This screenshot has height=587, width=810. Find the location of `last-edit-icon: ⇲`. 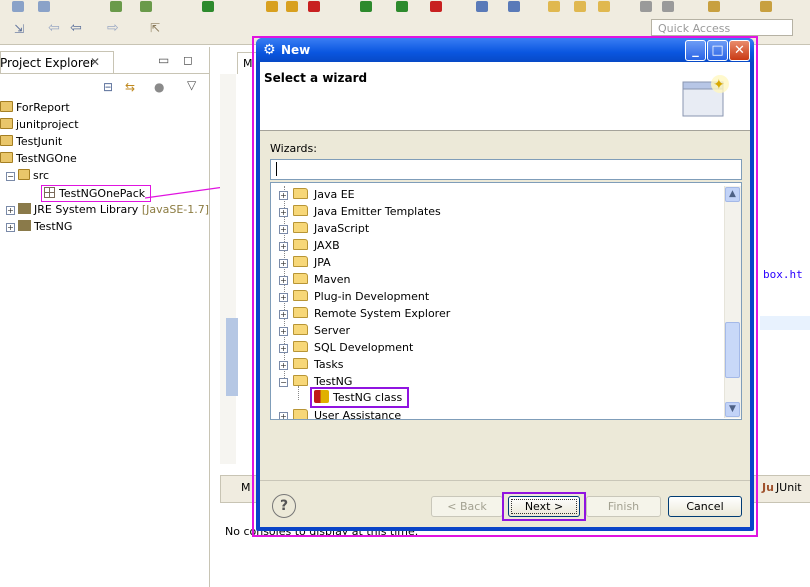

last-edit-icon: ⇲ is located at coordinates (19, 29).